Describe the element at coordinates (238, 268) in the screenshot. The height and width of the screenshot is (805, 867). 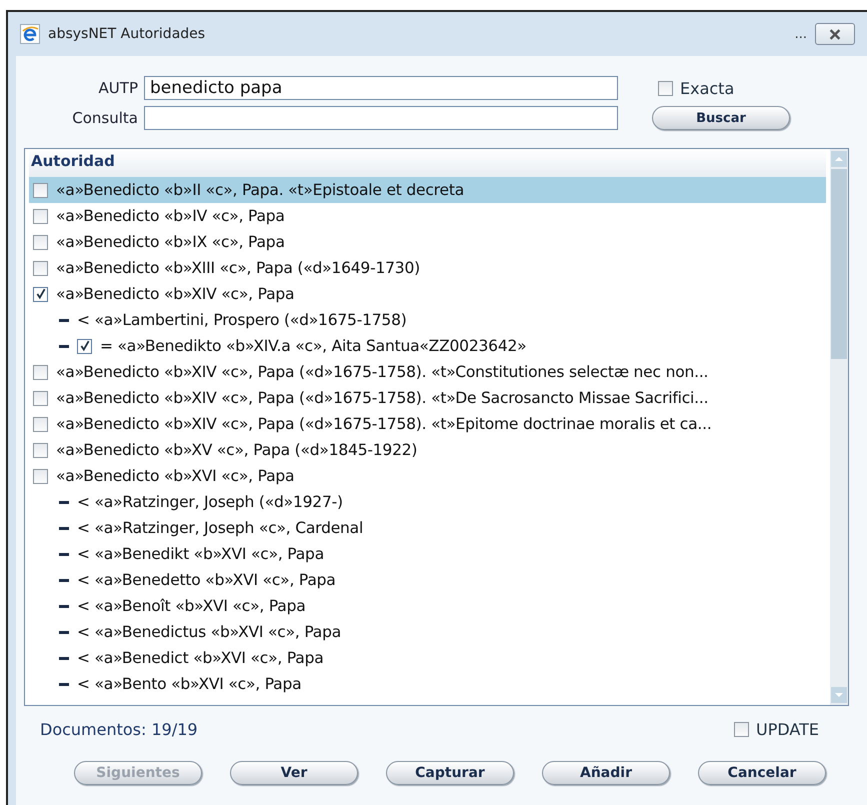
I see `authority-entry: «a»Benedicto «b»XIII «c», Papa («d»1649-1730)` at that location.